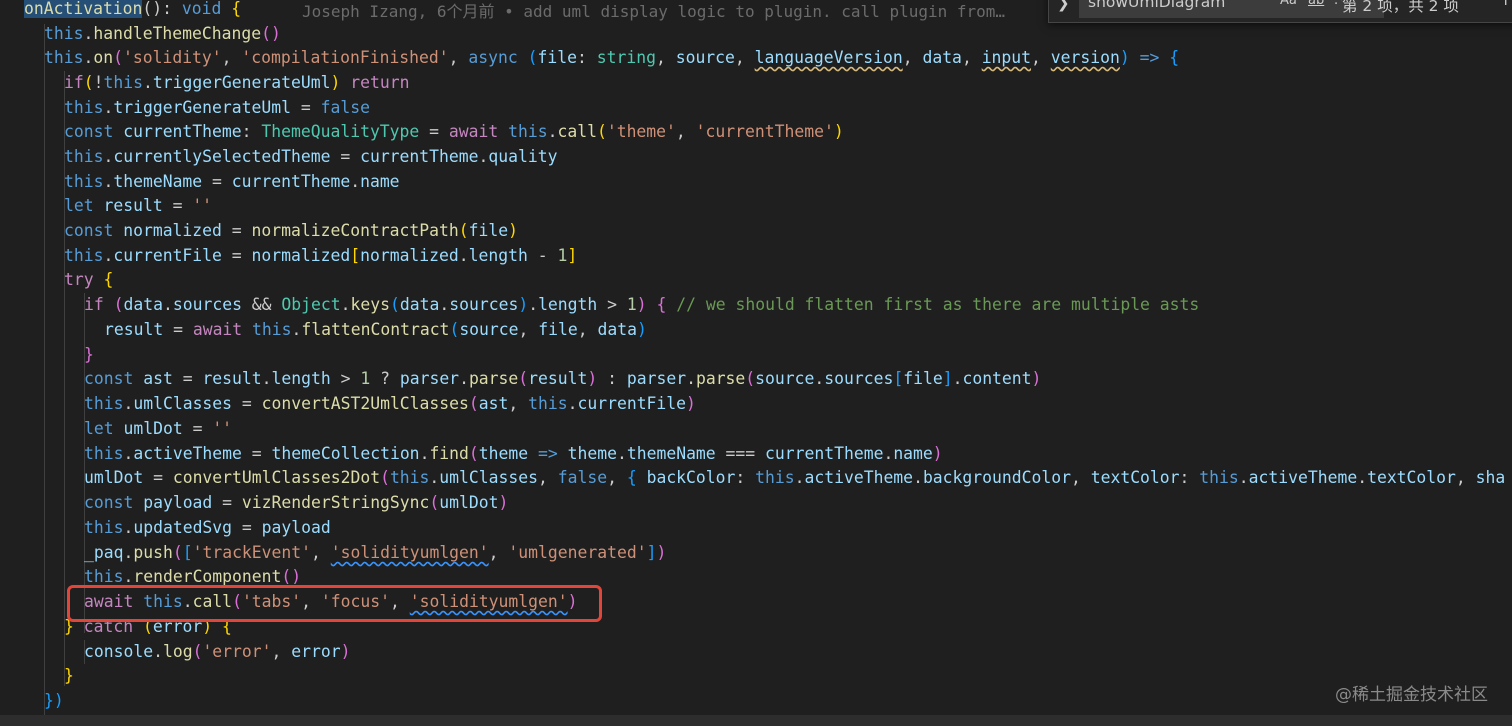  I want to click on code-token: convertUmlClasses2Dot, so click(276, 477).